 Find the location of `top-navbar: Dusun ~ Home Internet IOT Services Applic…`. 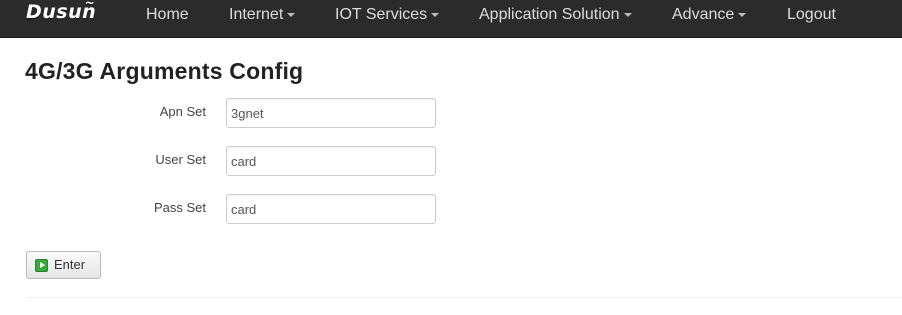

top-navbar: Dusun ~ Home Internet IOT Services Applic… is located at coordinates (451, 19).